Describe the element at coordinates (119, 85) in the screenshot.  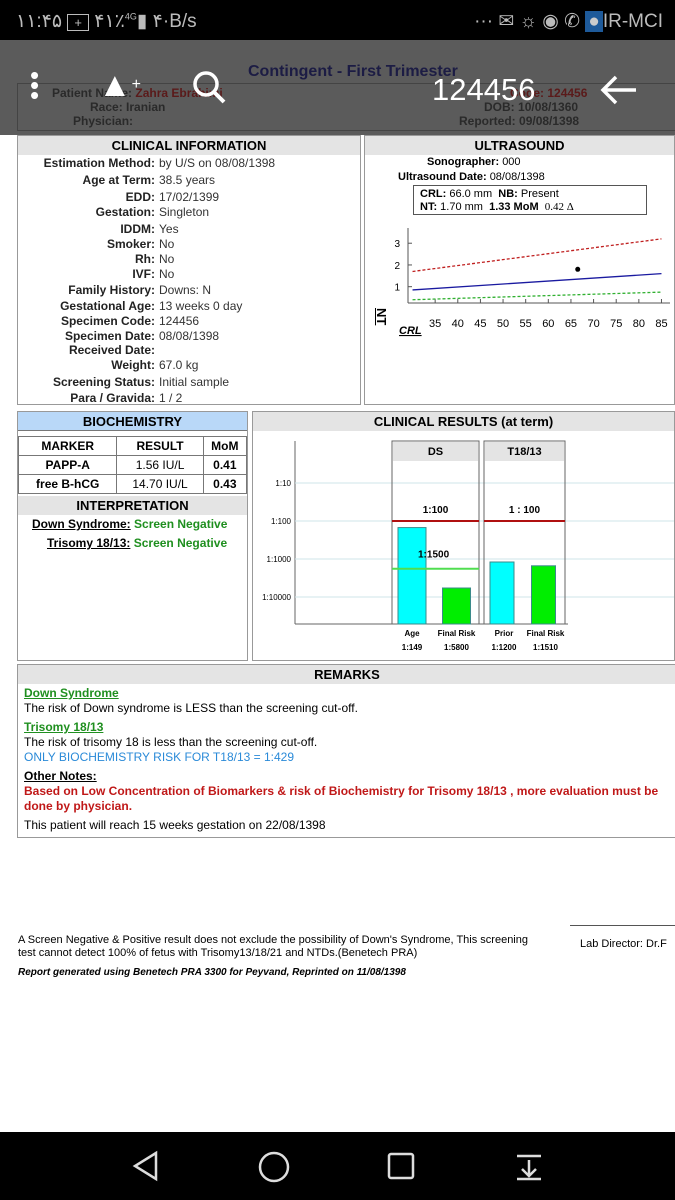
I see `drive-add-icon: ▲+` at that location.